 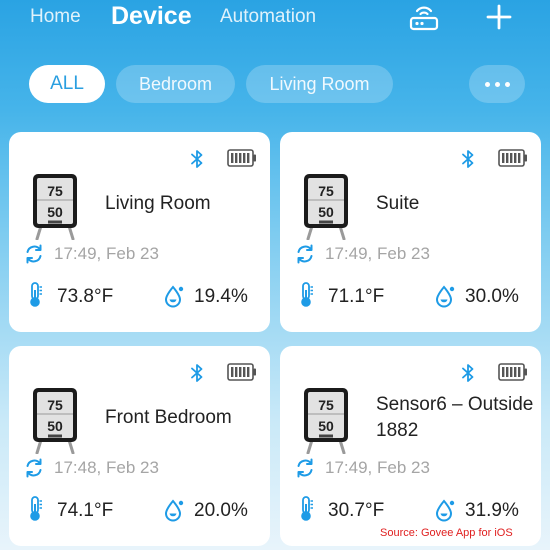 What do you see at coordinates (55, 17) in the screenshot?
I see `tab-home: Home` at bounding box center [55, 17].